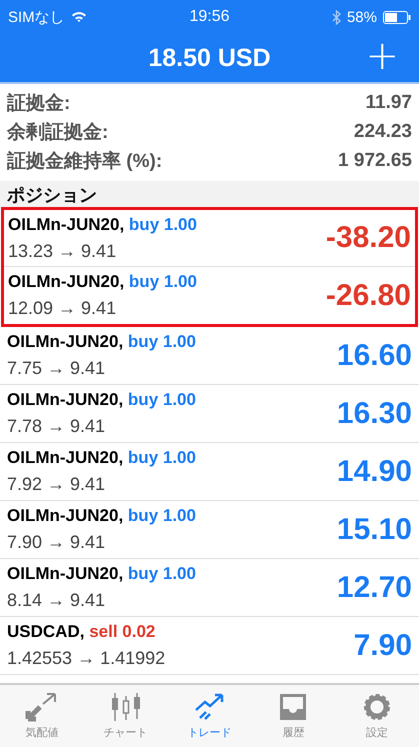 This screenshot has width=419, height=747. What do you see at coordinates (336, 17) in the screenshot?
I see `bluetooth-icon` at bounding box center [336, 17].